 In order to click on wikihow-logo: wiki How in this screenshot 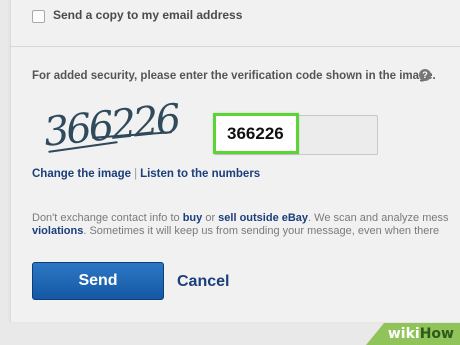, I will do `click(413, 334)`.